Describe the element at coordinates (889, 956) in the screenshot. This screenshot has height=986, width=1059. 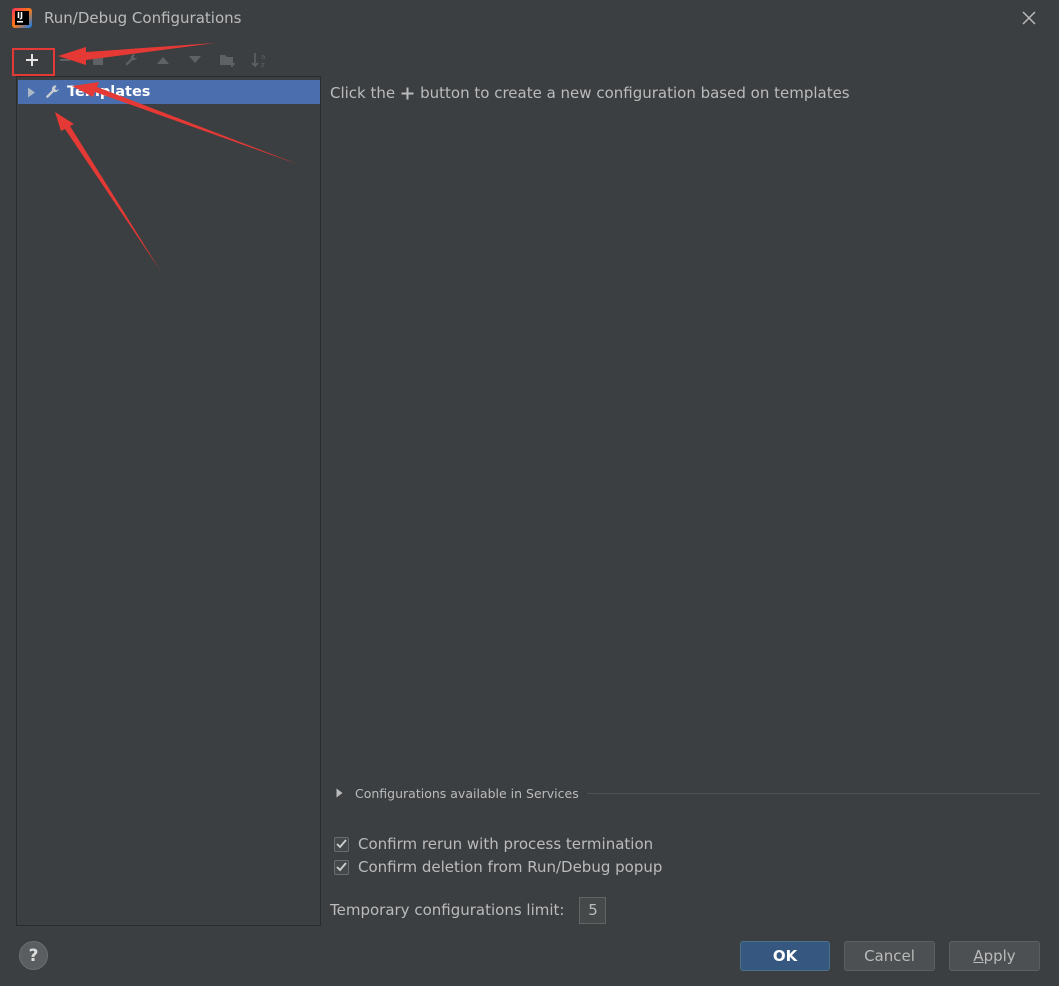
I see `cancel-button: Cancel` at that location.